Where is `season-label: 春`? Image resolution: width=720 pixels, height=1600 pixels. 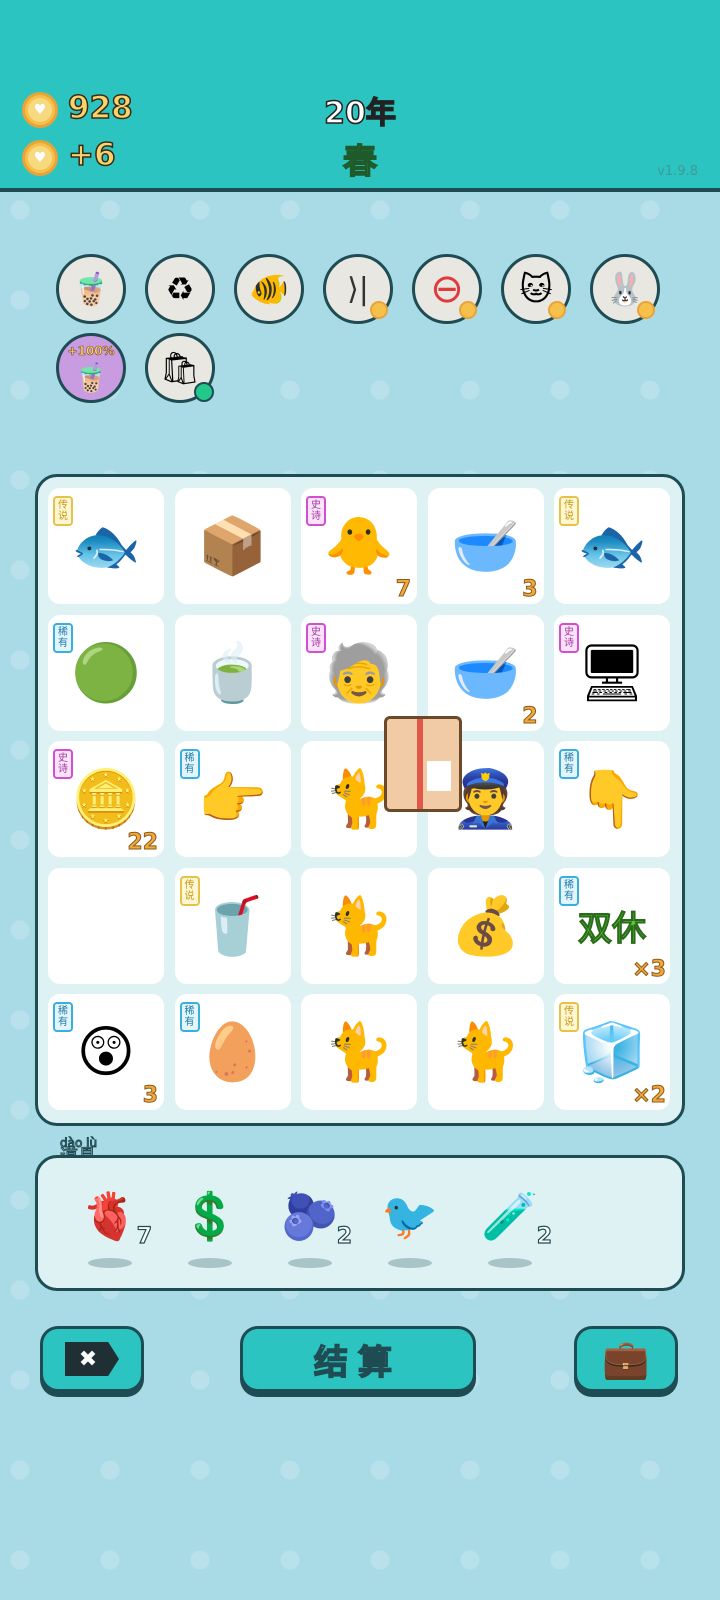 season-label: 春 is located at coordinates (360, 162).